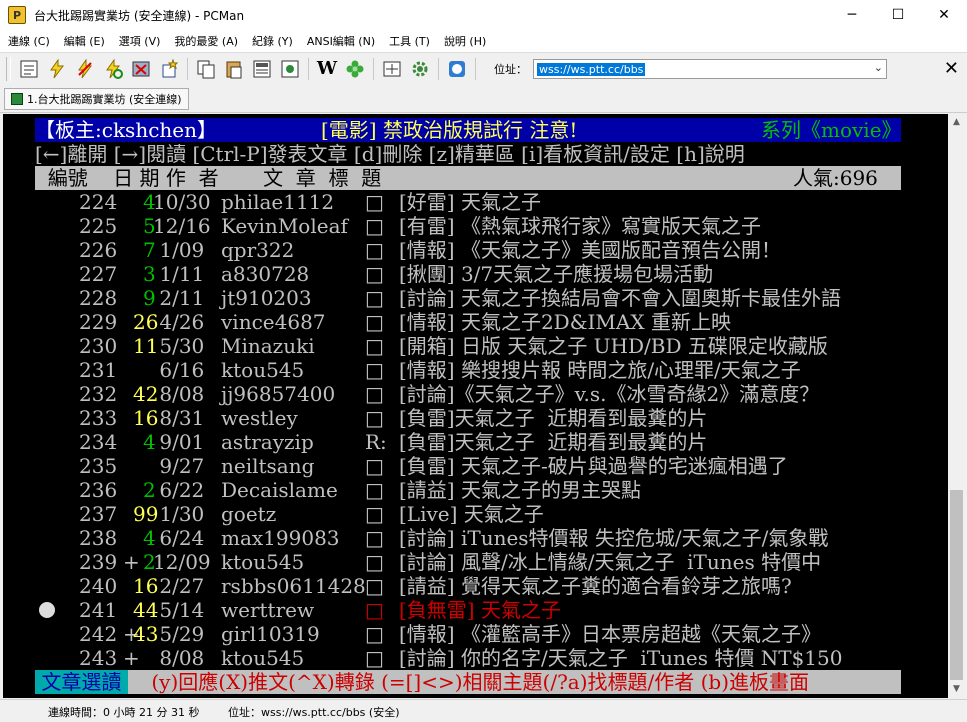  What do you see at coordinates (262, 69) in the screenshot?
I see `paste-special-icon` at bounding box center [262, 69].